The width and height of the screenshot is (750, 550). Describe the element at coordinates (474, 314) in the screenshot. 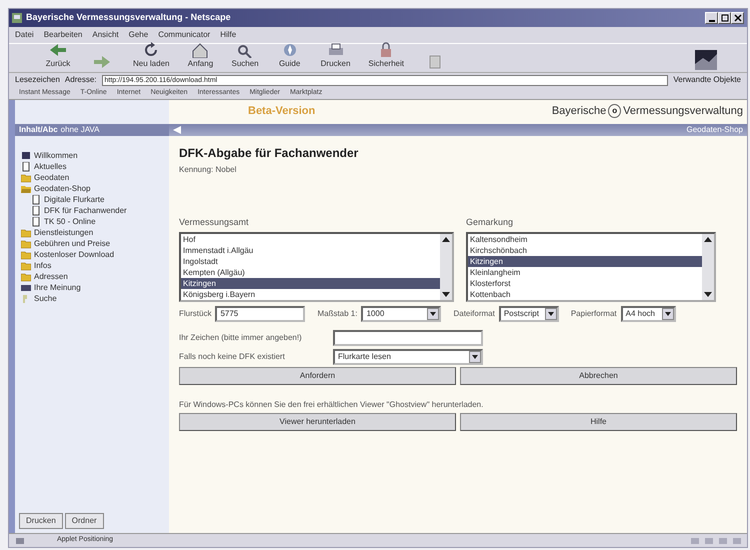

I see `field-label: Dateiformat` at that location.